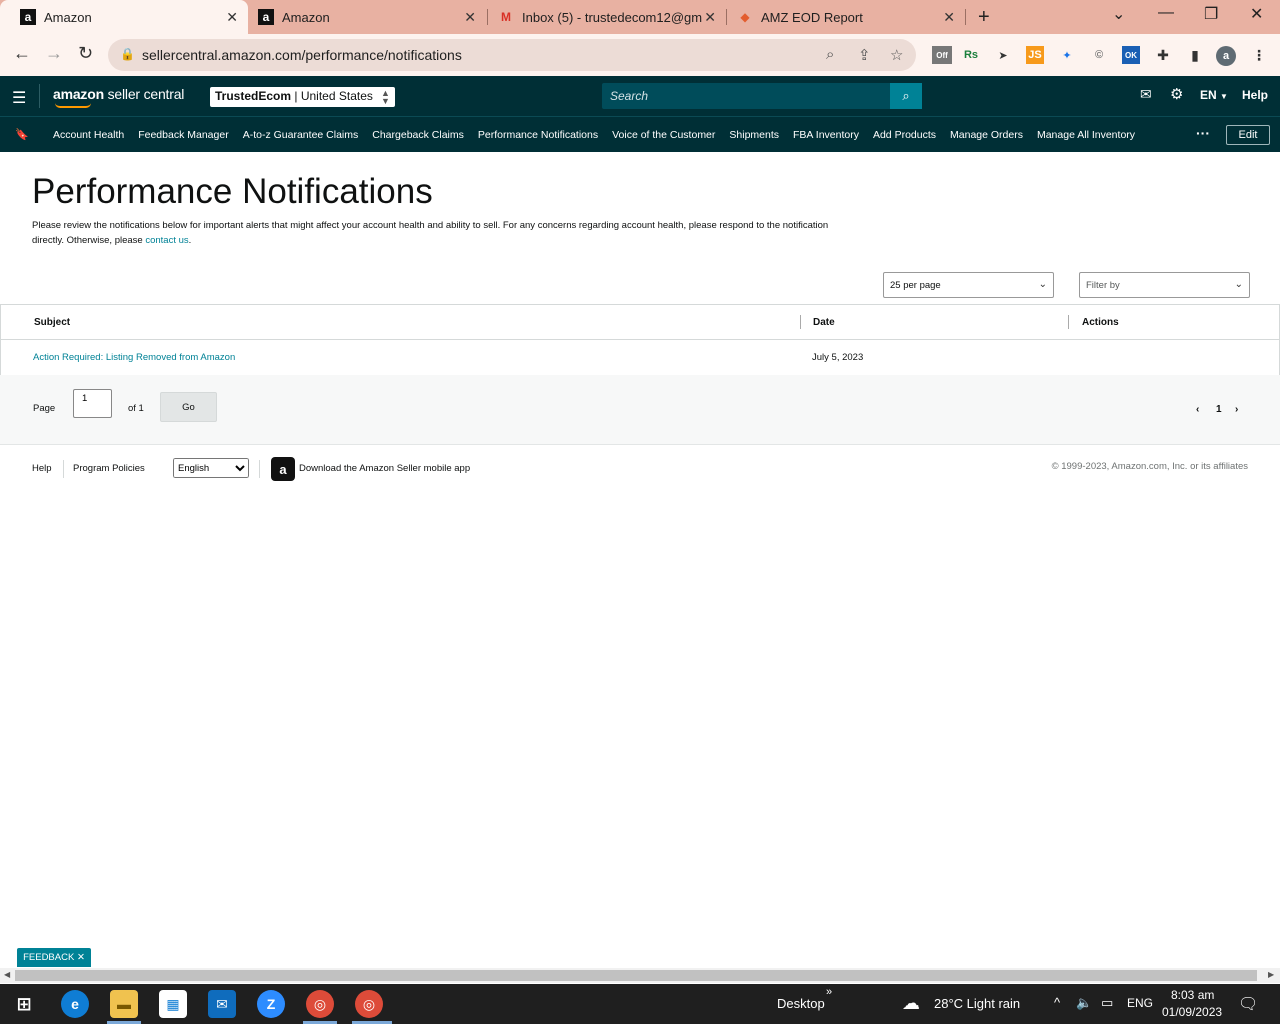 This screenshot has height=1024, width=1280. What do you see at coordinates (915, 285) in the screenshot?
I see `per-page-value: 25 per page` at bounding box center [915, 285].